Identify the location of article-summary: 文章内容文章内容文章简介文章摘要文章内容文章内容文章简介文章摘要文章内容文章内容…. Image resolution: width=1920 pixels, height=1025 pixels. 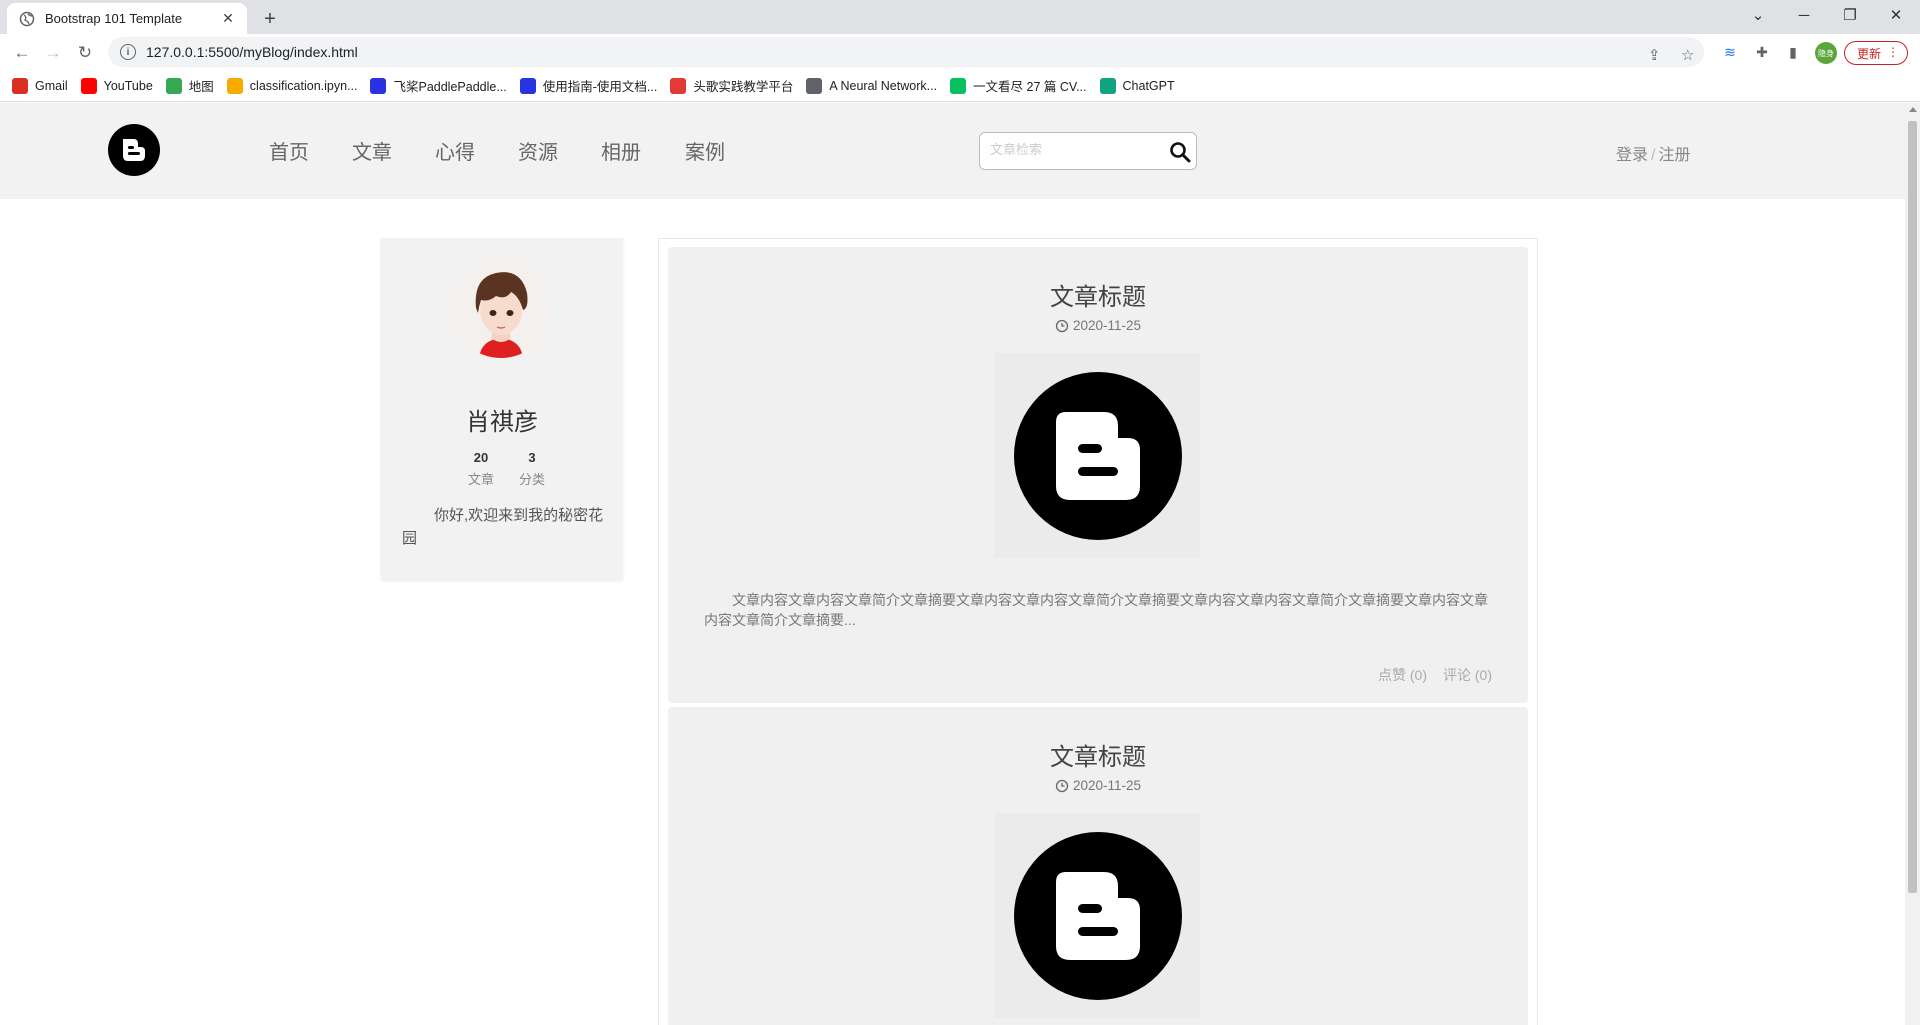
(1096, 610).